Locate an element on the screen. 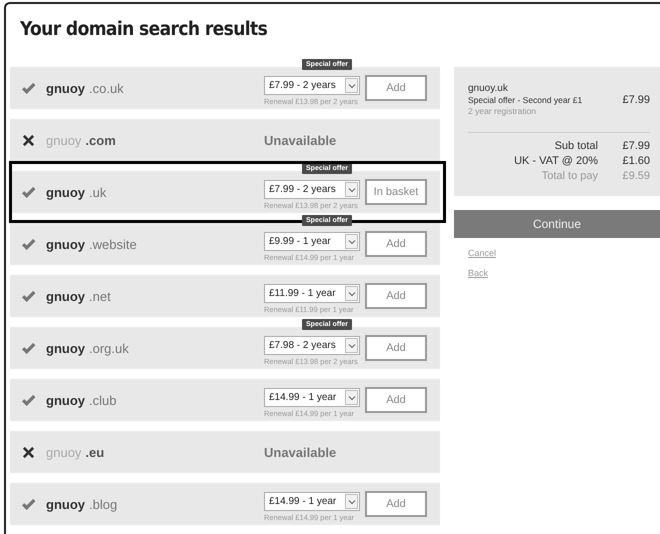 This screenshot has height=534, width=660. registration-term: 2 year registration is located at coordinates (503, 111).